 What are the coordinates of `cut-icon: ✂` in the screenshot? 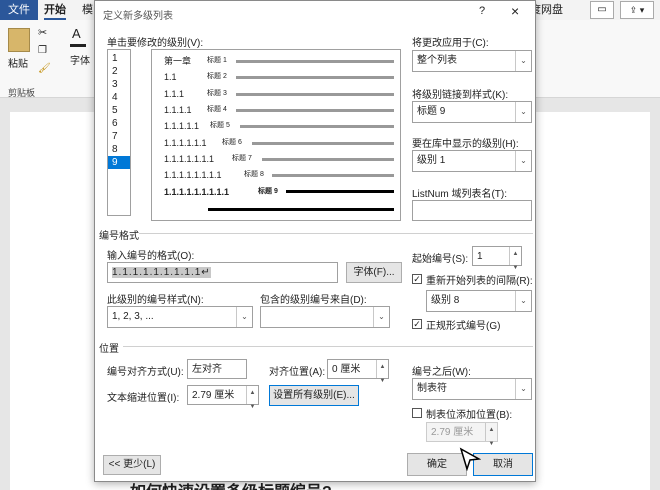 It's located at (42, 32).